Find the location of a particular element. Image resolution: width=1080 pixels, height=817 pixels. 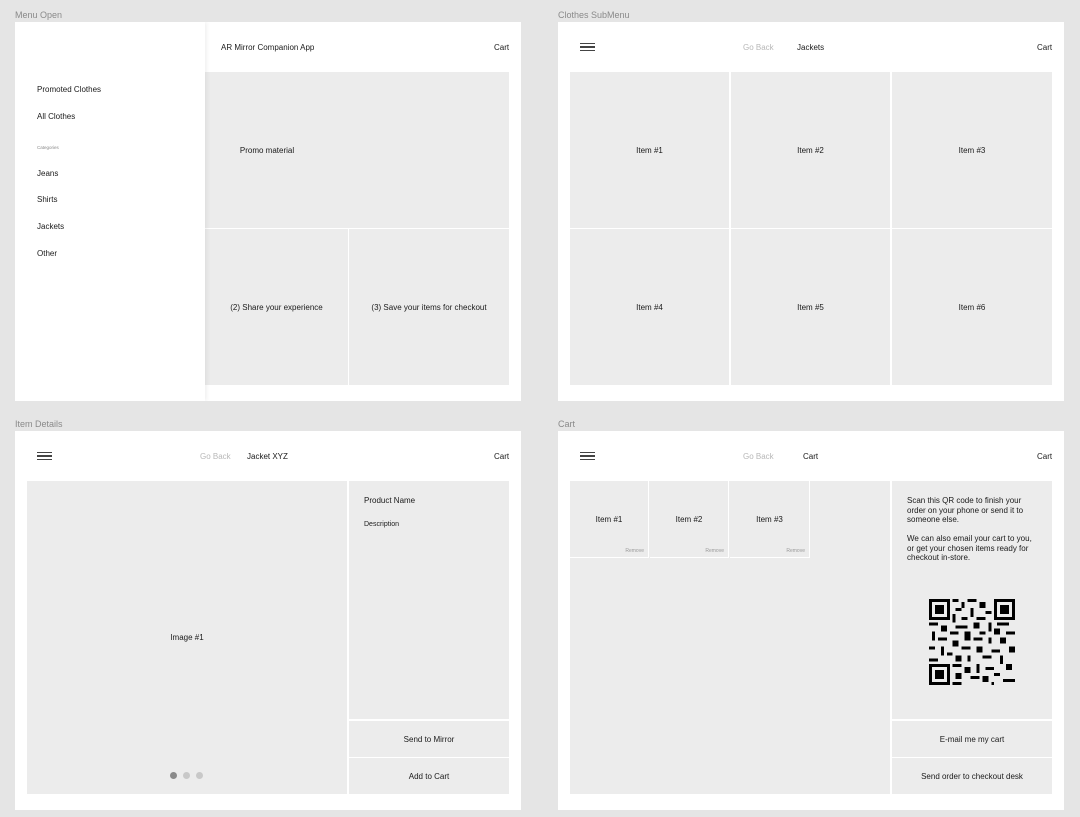

item-label: Item #3 is located at coordinates (972, 150).